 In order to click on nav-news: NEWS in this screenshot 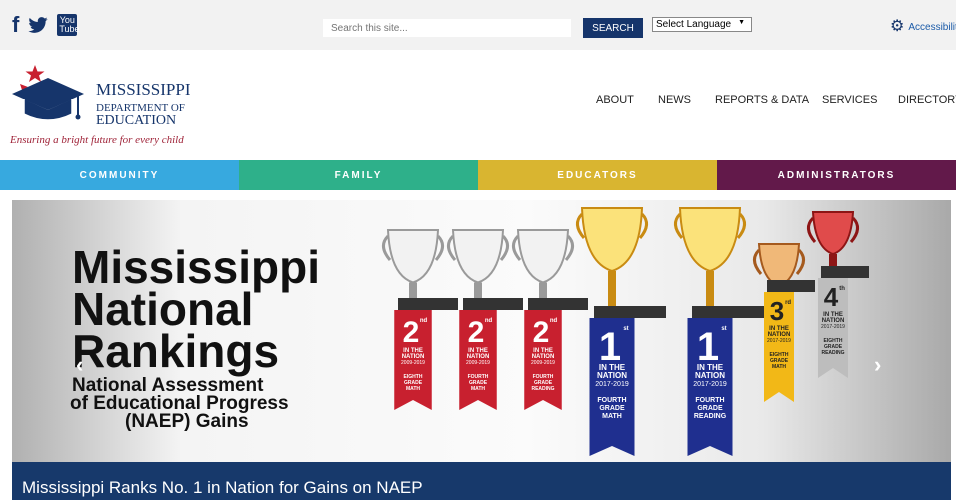, I will do `click(674, 100)`.